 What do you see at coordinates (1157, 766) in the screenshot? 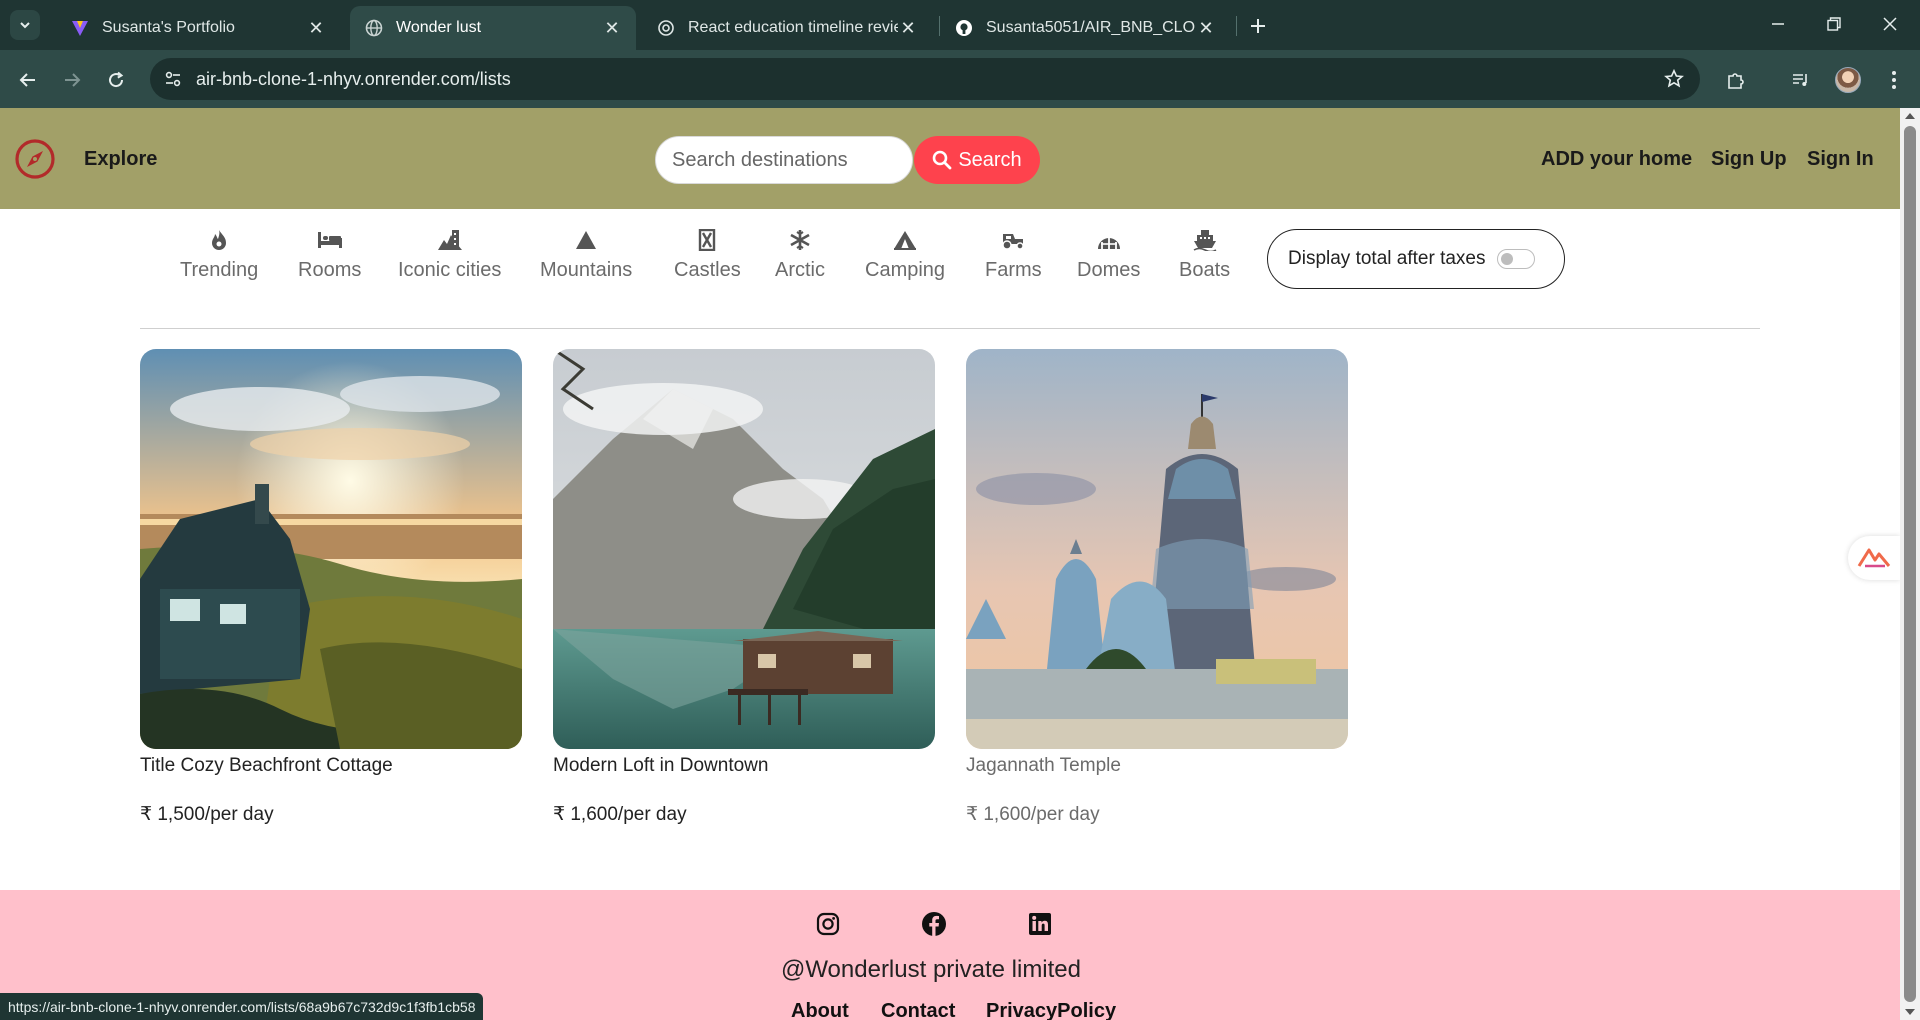
I see `listing-title: Jagannath Temple` at bounding box center [1157, 766].